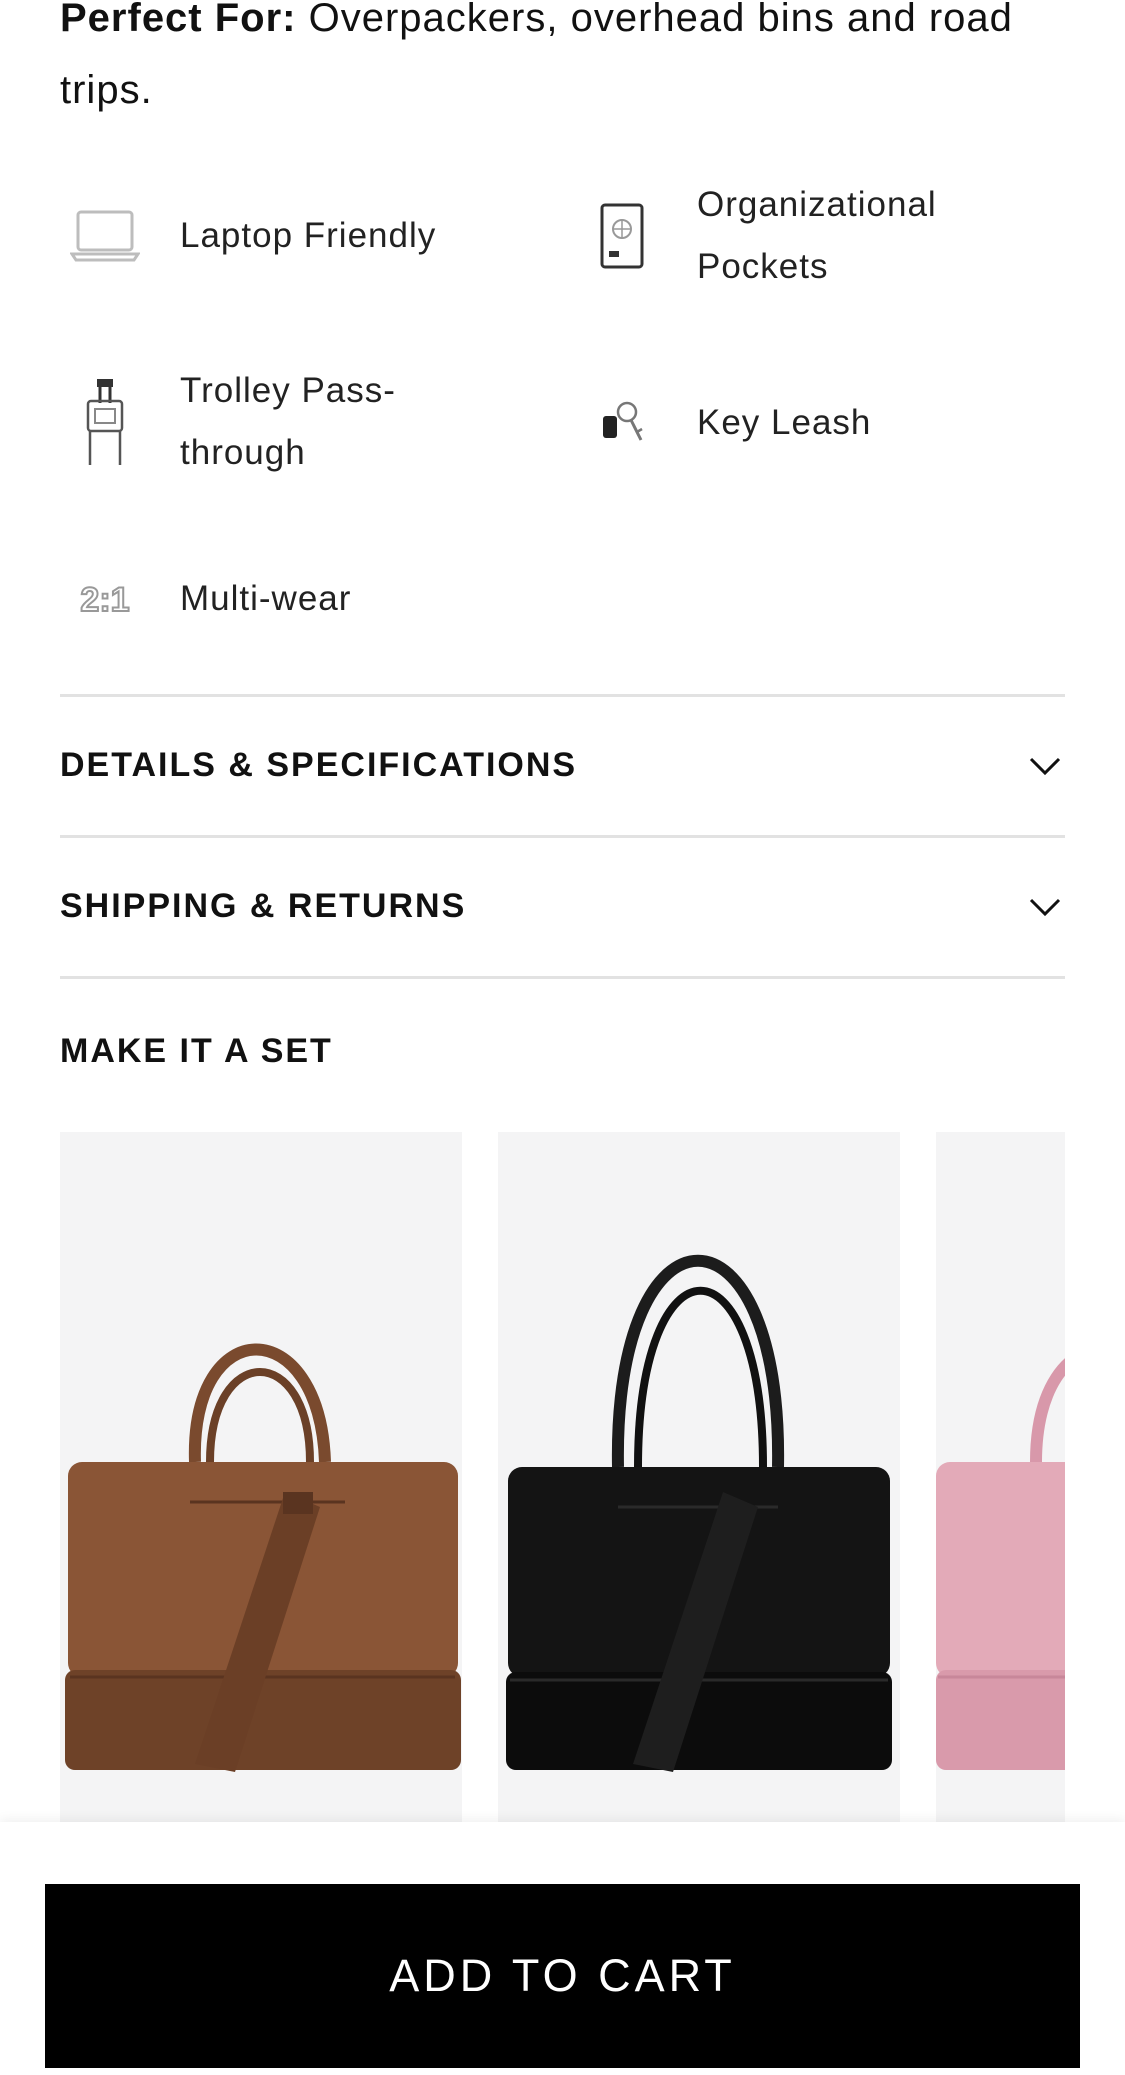 The width and height of the screenshot is (1125, 2075). I want to click on feature-laptop-friendly: Laptop Friendly, so click(248, 236).